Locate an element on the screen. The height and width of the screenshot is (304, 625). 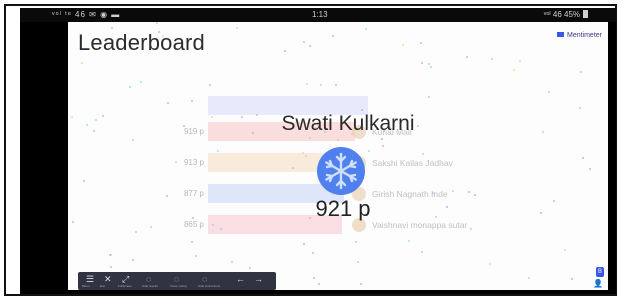
close-icon: ✕ Exit is located at coordinates (106, 281).